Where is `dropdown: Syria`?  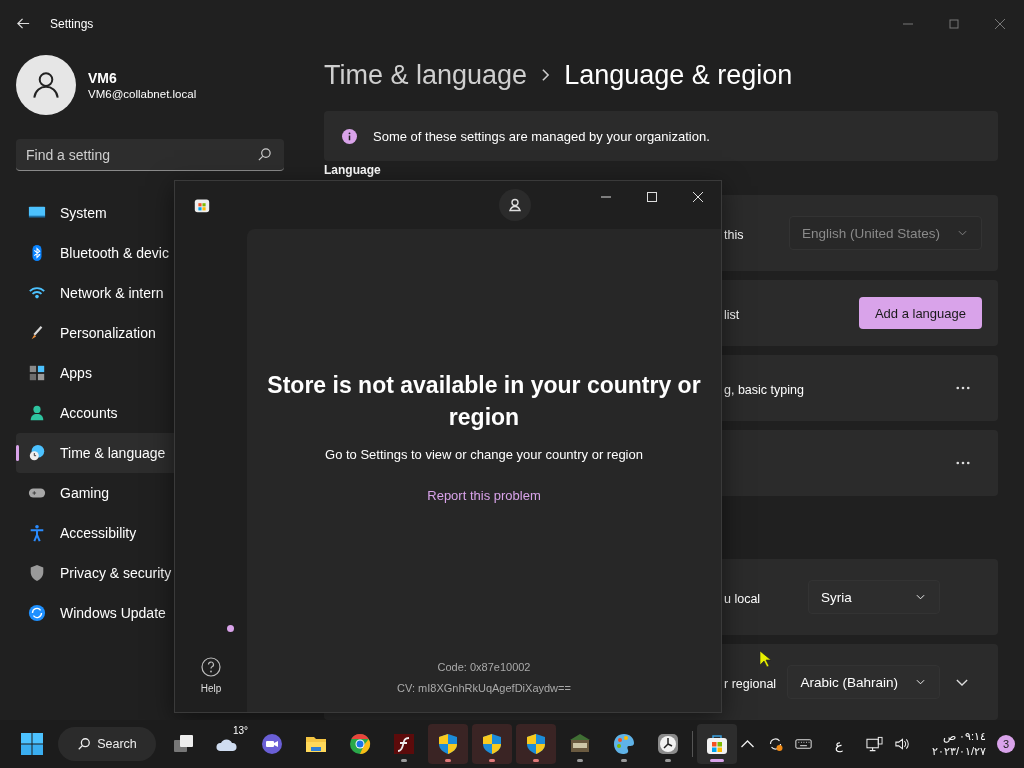
dropdown: Syria is located at coordinates (874, 597).